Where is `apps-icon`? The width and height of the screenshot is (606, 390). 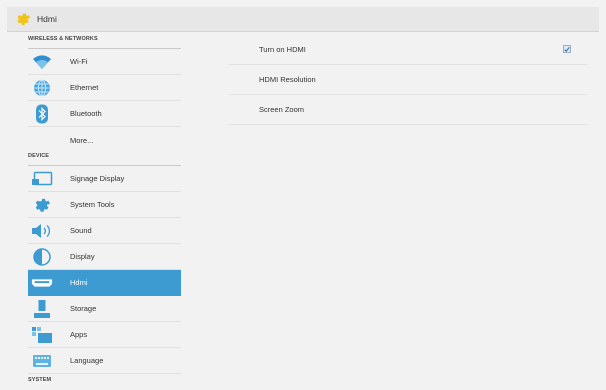
apps-icon is located at coordinates (42, 335).